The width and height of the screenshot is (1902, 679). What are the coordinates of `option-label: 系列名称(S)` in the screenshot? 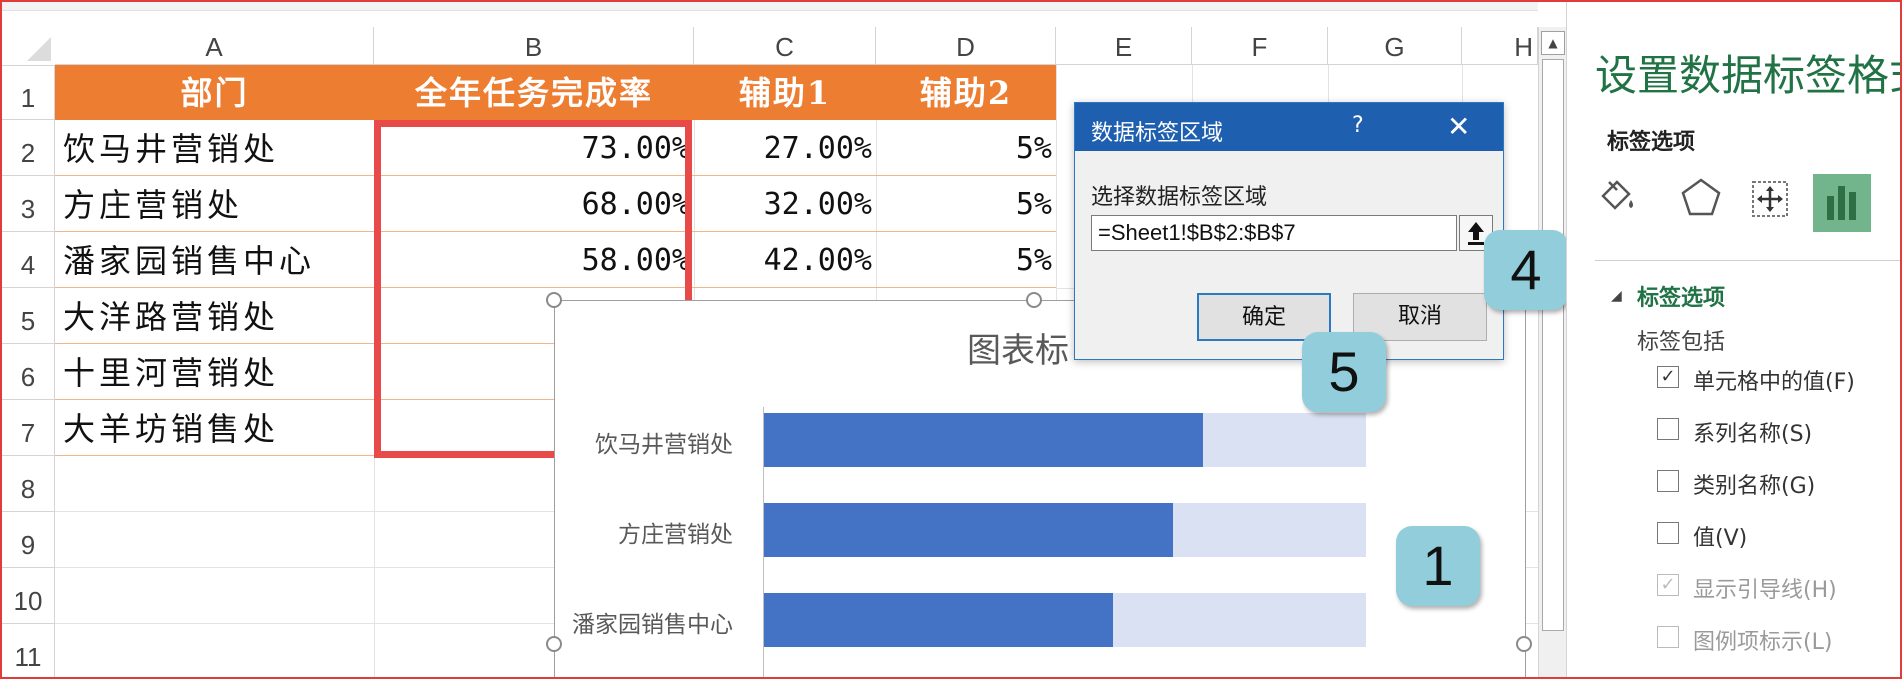 It's located at (1752, 432).